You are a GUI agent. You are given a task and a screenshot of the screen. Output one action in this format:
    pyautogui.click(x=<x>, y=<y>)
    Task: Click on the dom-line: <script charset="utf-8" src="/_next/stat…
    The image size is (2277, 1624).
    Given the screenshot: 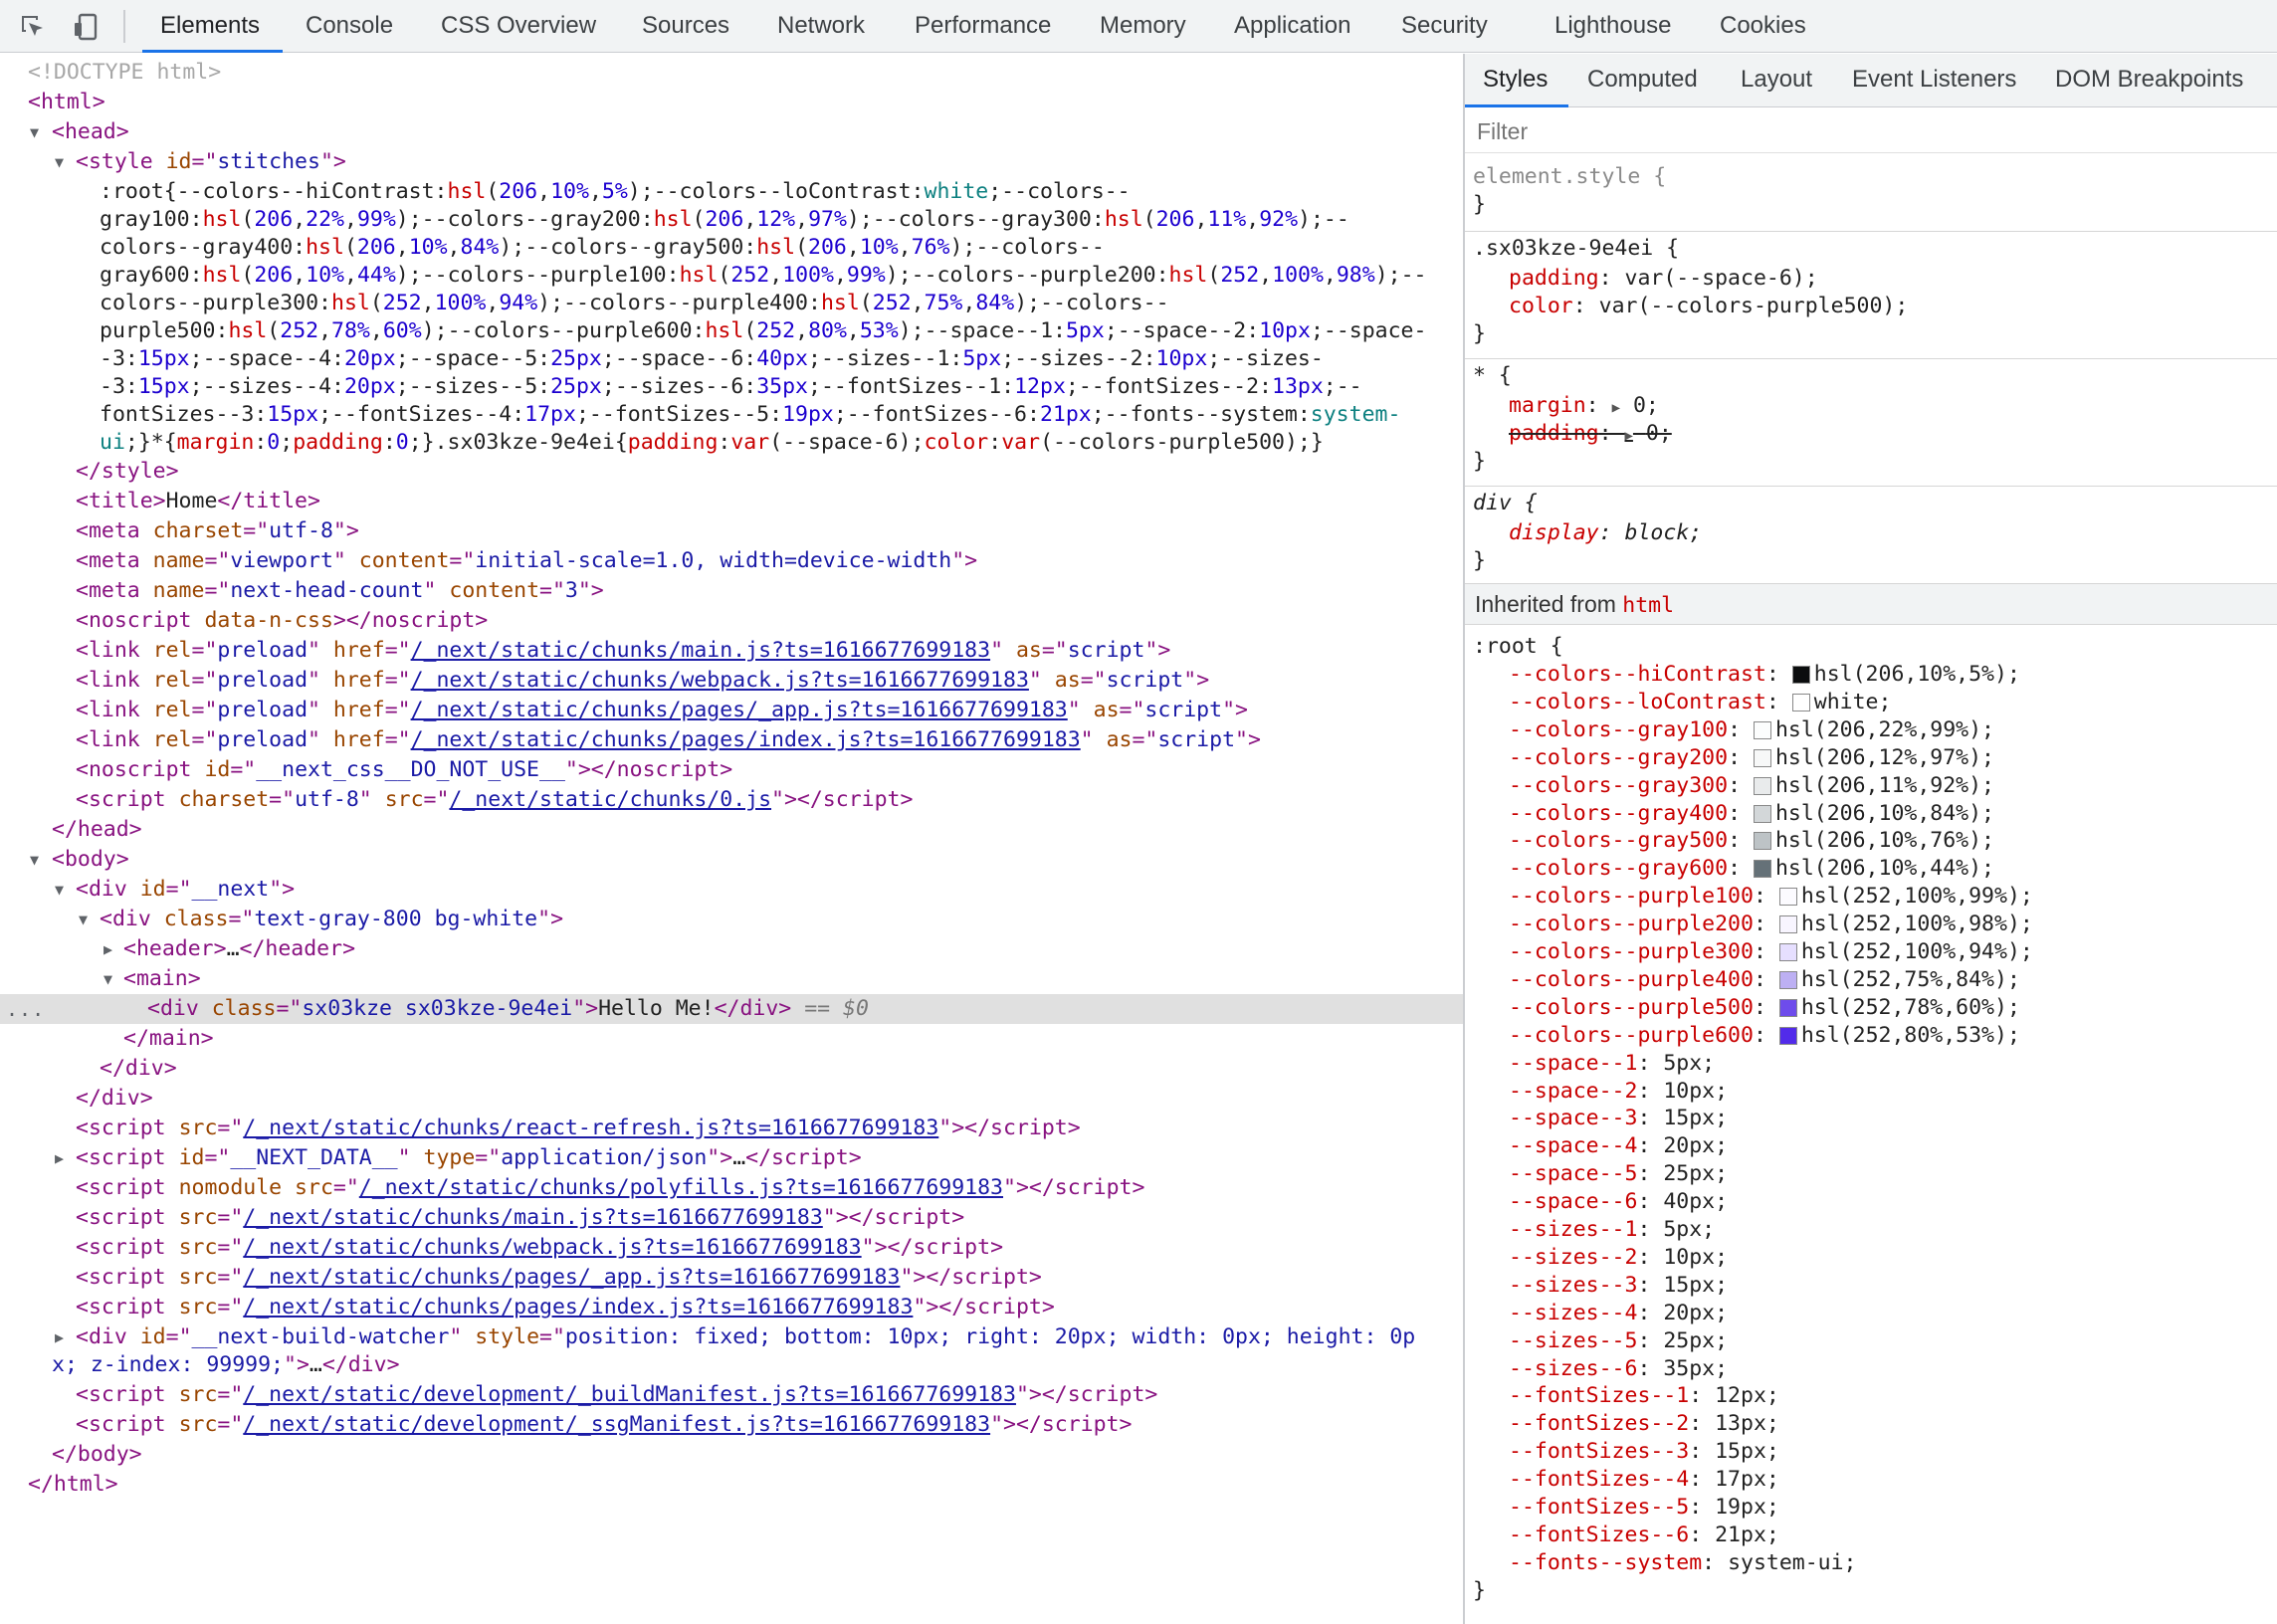 What is the action you would take?
    pyautogui.click(x=731, y=800)
    